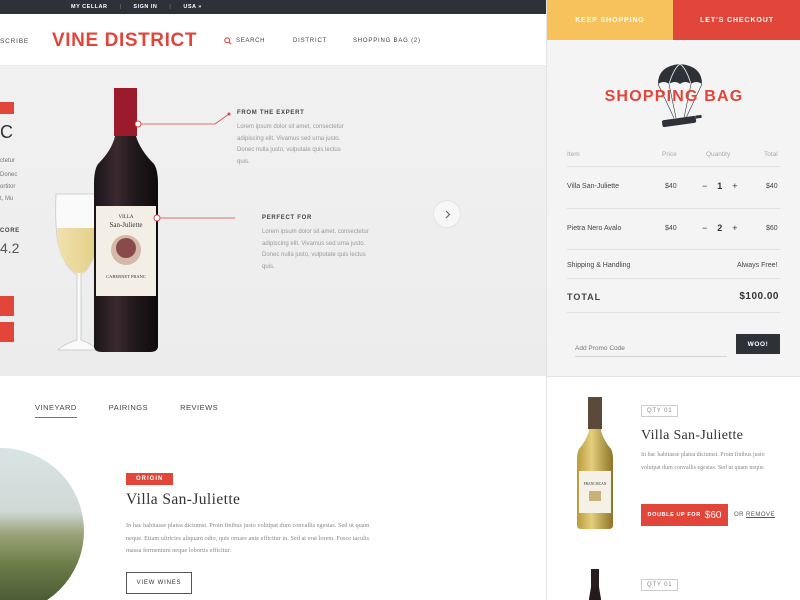 The width and height of the screenshot is (800, 600). Describe the element at coordinates (573, 154) in the screenshot. I see `header-item: Item` at that location.